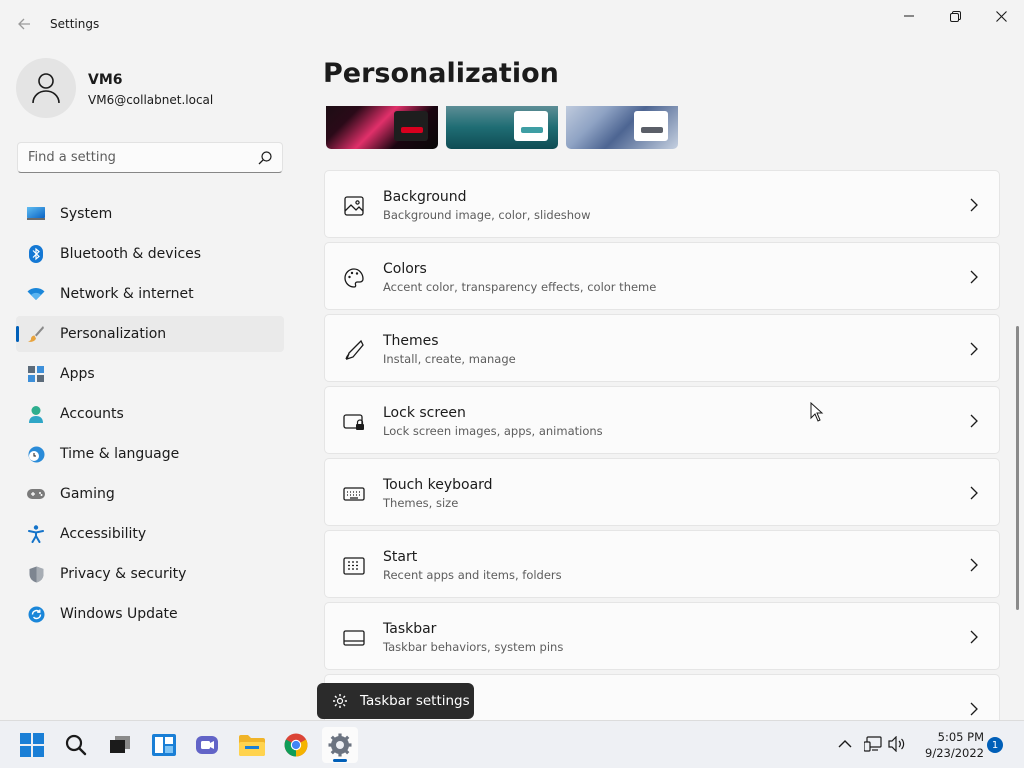 This screenshot has height=768, width=1024. What do you see at coordinates (75, 24) in the screenshot?
I see `app-title: Settings` at bounding box center [75, 24].